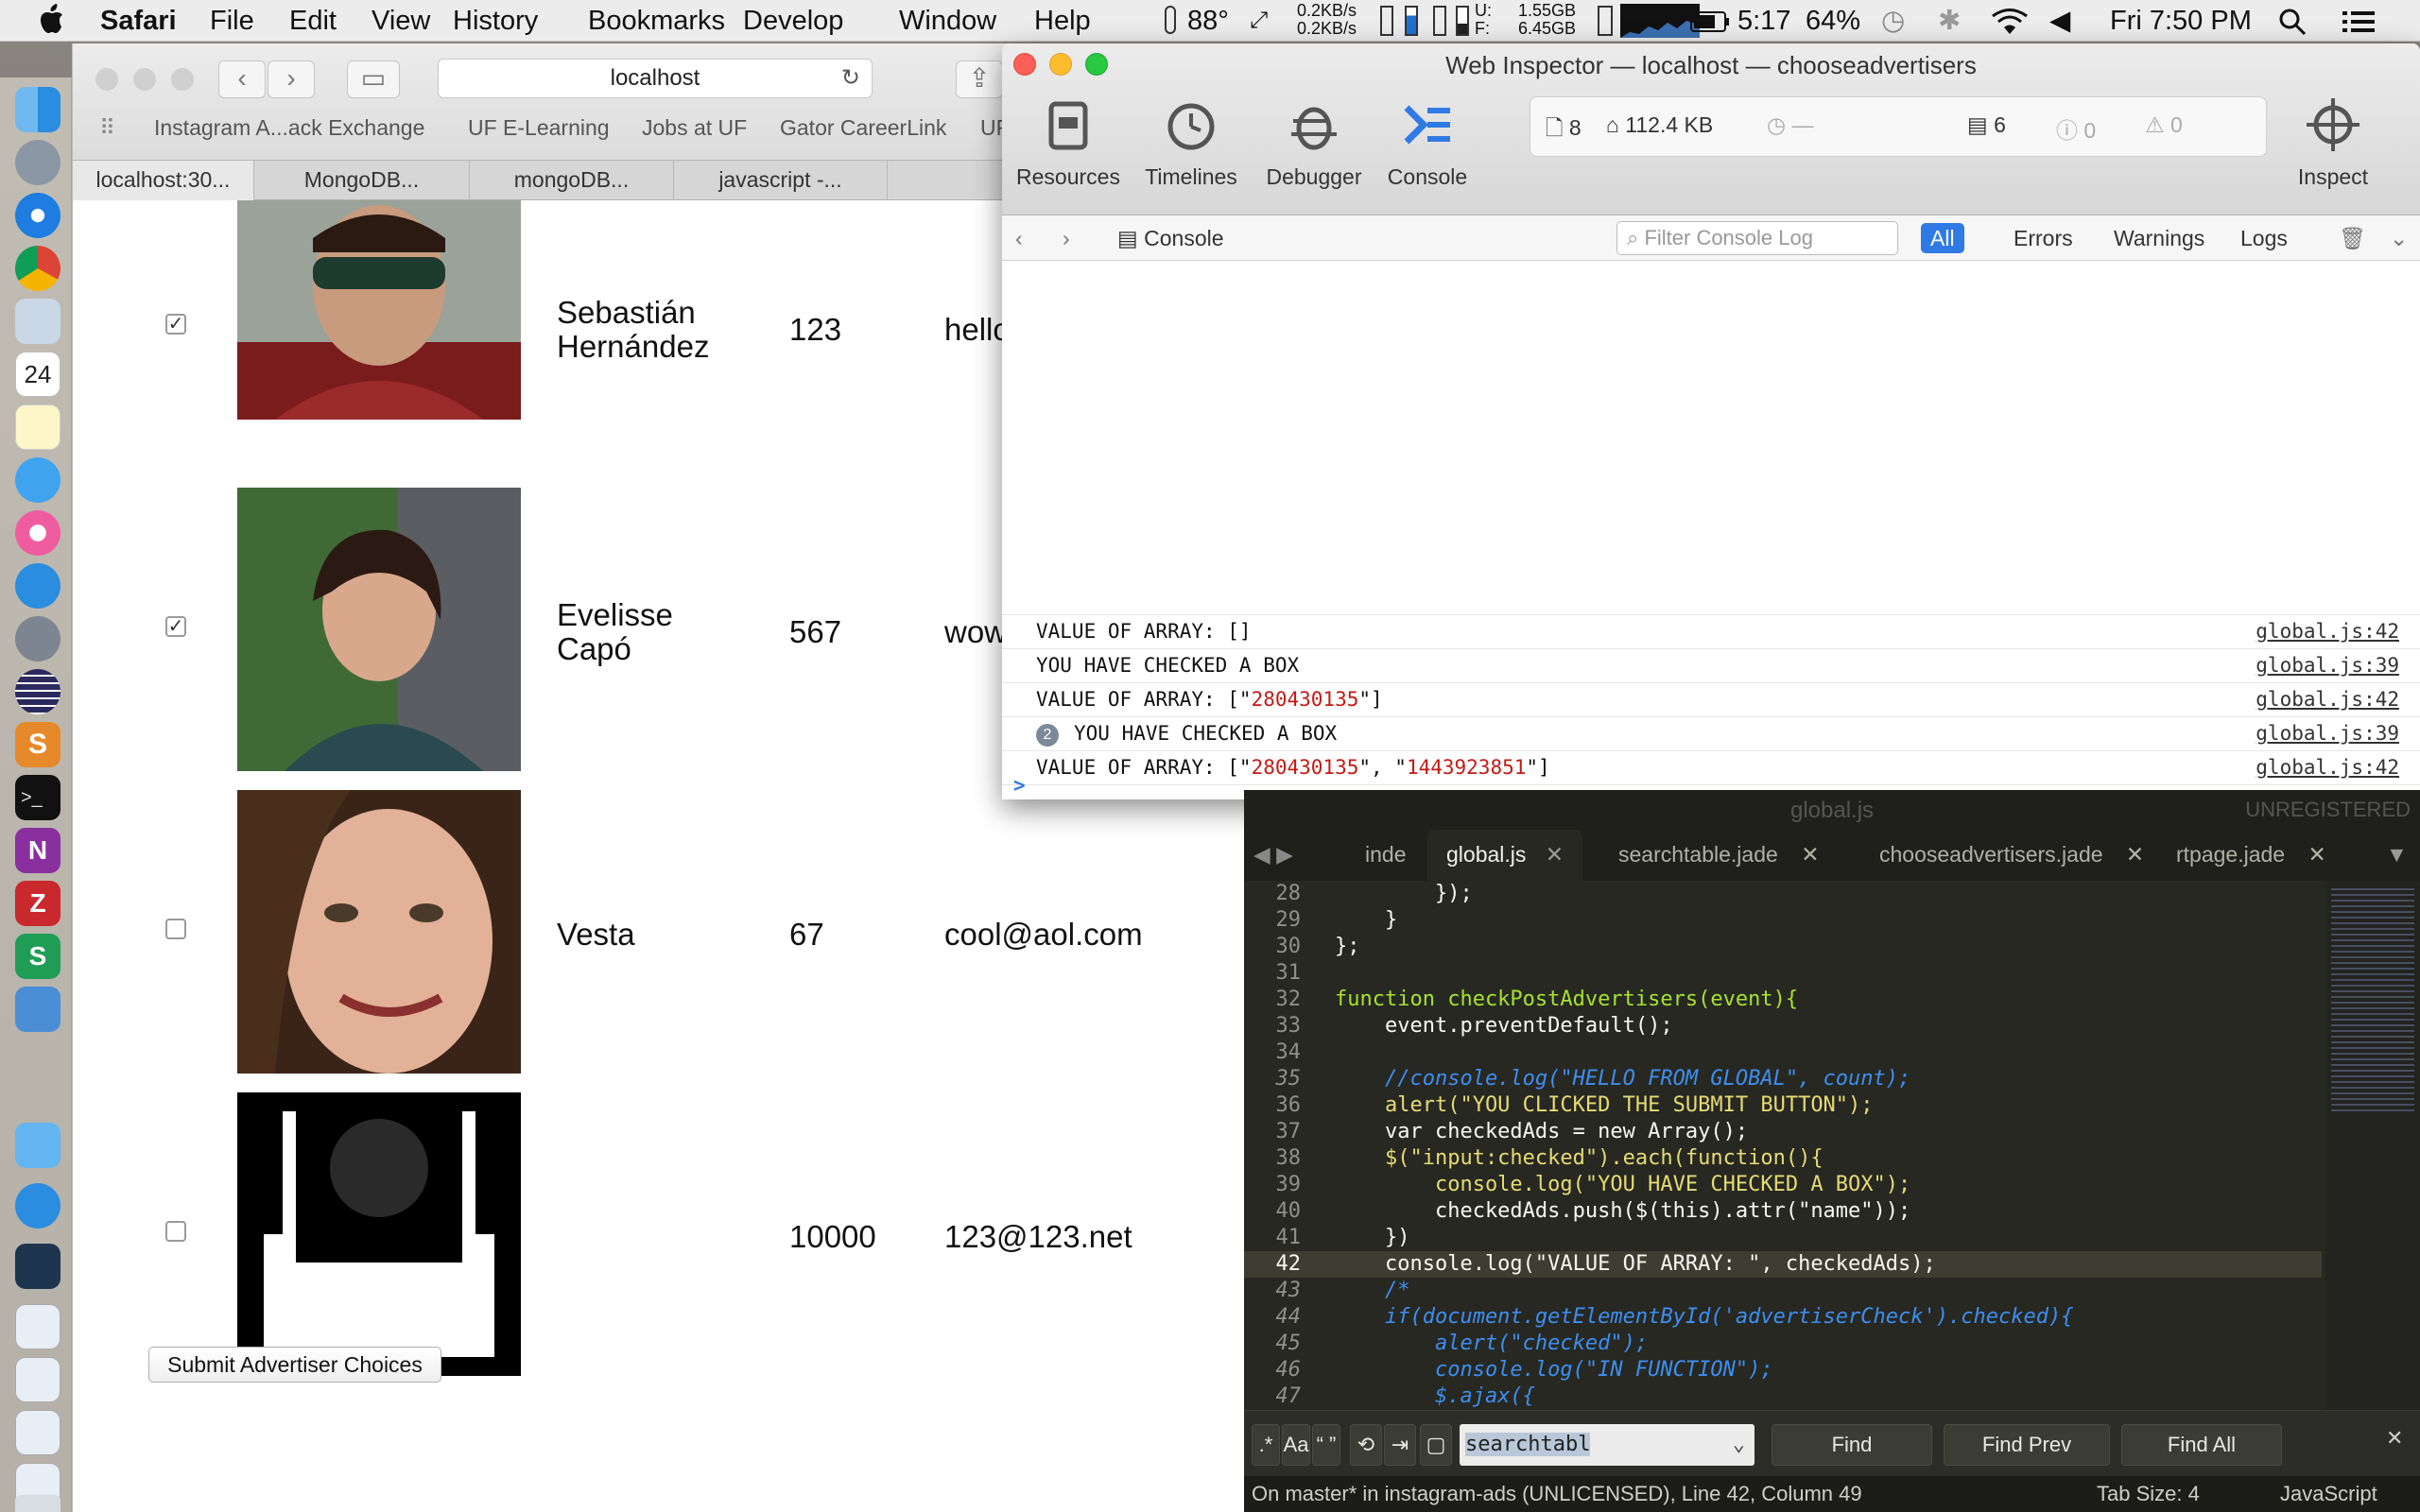 Image resolution: width=2420 pixels, height=1512 pixels. I want to click on filter-all: All, so click(1942, 238).